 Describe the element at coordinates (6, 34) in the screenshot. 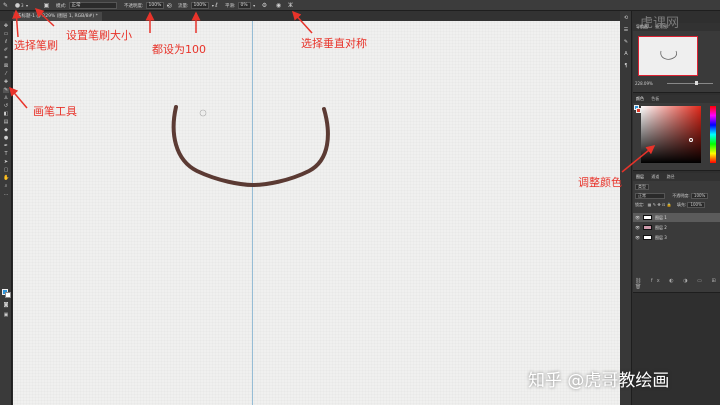

I see `marquee-tool-icon: ▭` at that location.